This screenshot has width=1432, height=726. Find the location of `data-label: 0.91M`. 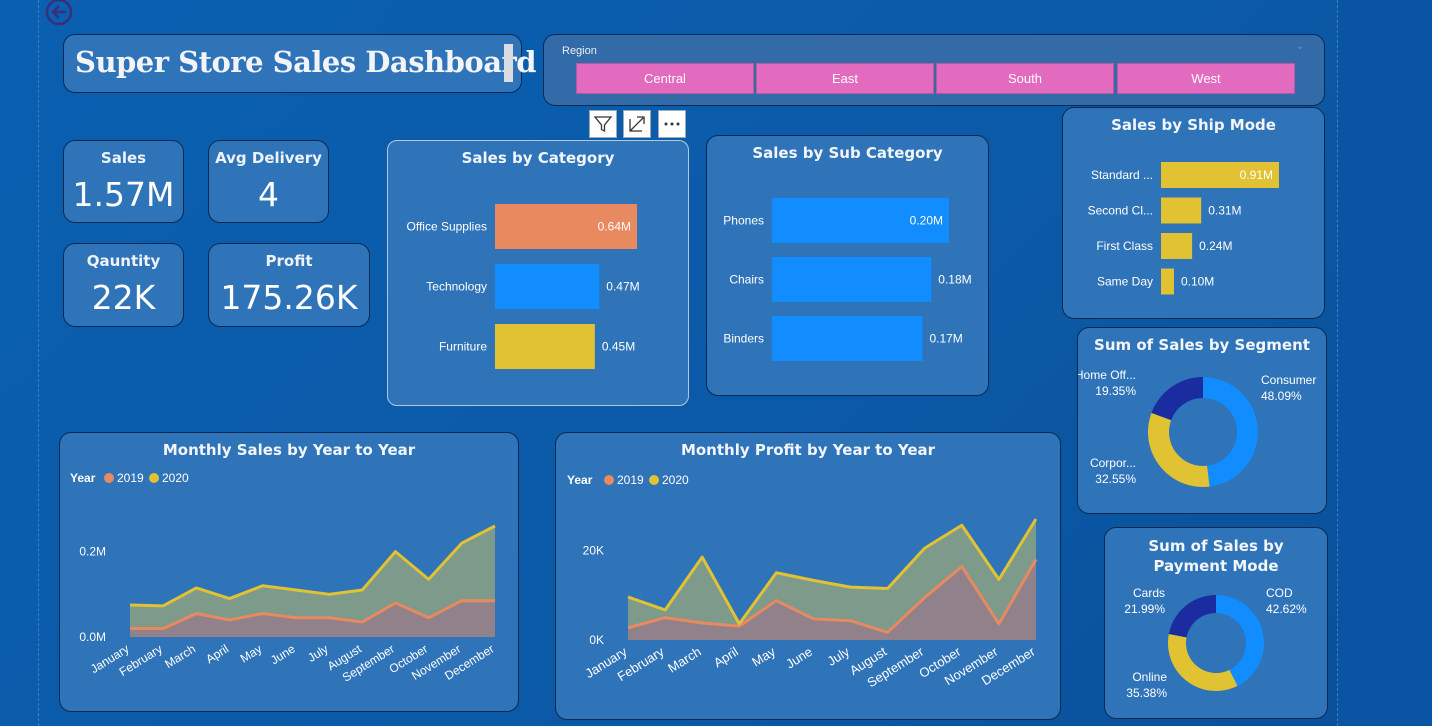

data-label: 0.91M is located at coordinates (1256, 175).